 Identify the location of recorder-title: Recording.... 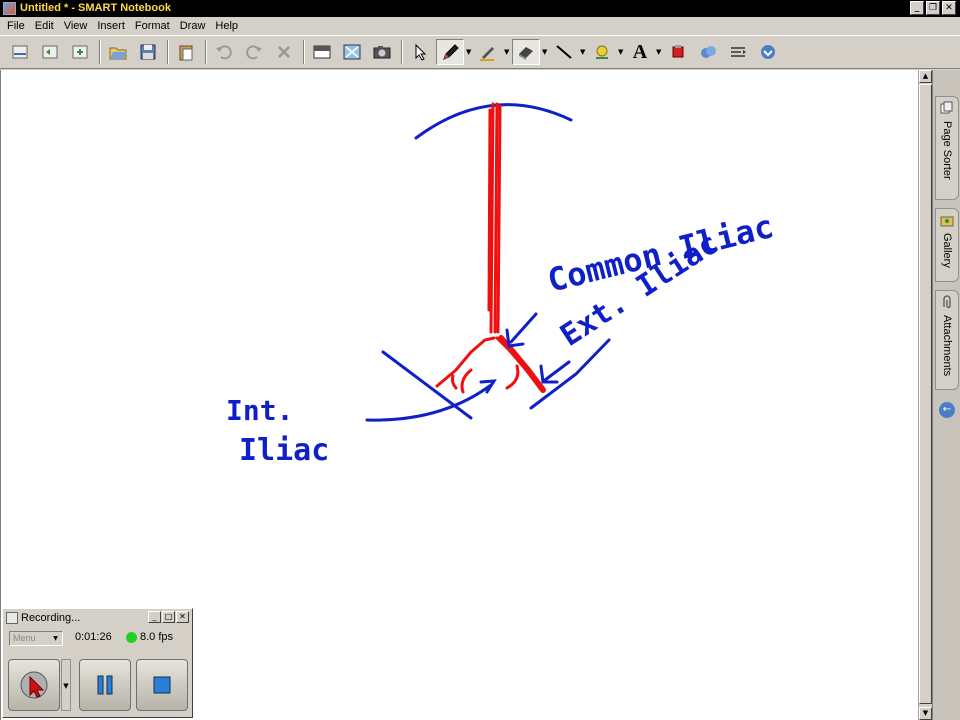
(51, 618).